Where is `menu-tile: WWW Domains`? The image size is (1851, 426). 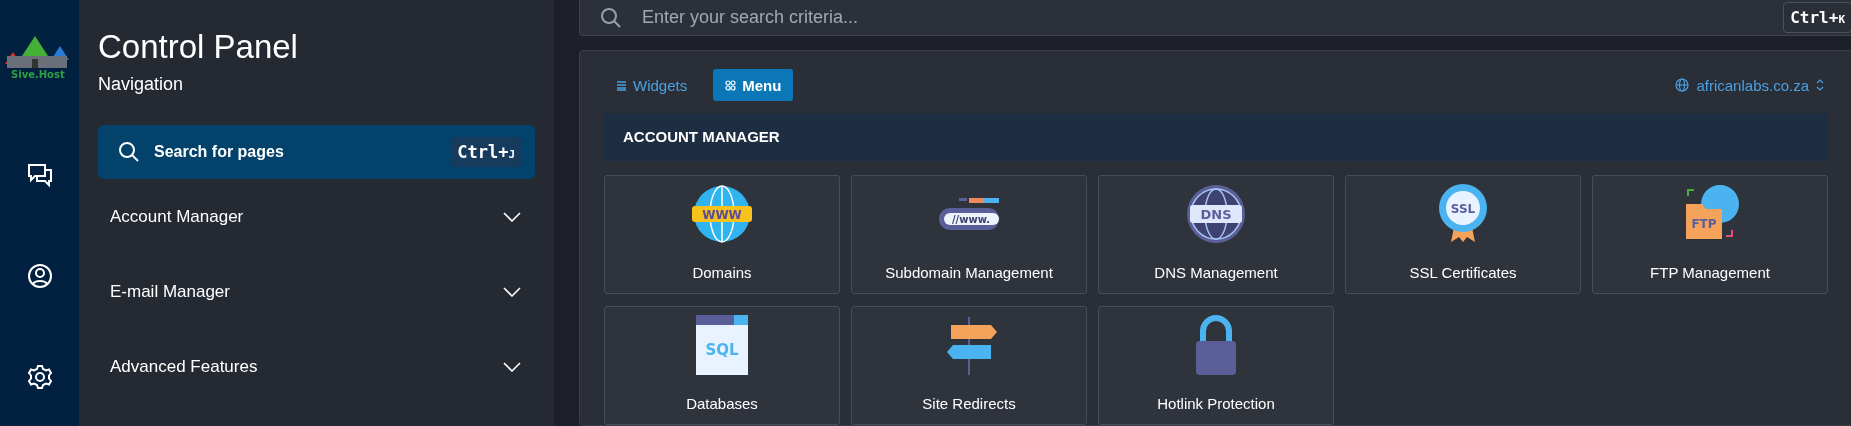
menu-tile: WWW Domains is located at coordinates (722, 234).